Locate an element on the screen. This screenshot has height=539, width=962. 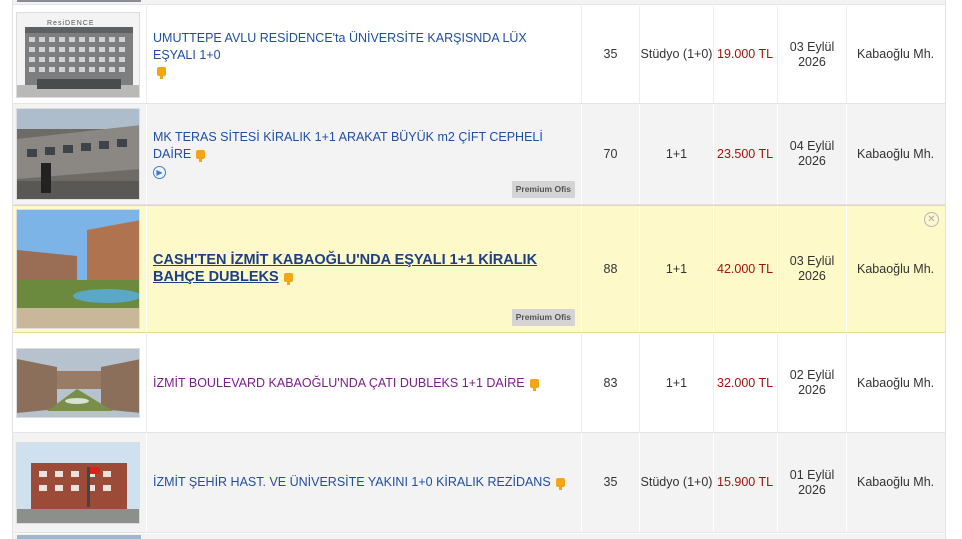
price-cell: 42.000 TL is located at coordinates (746, 269).